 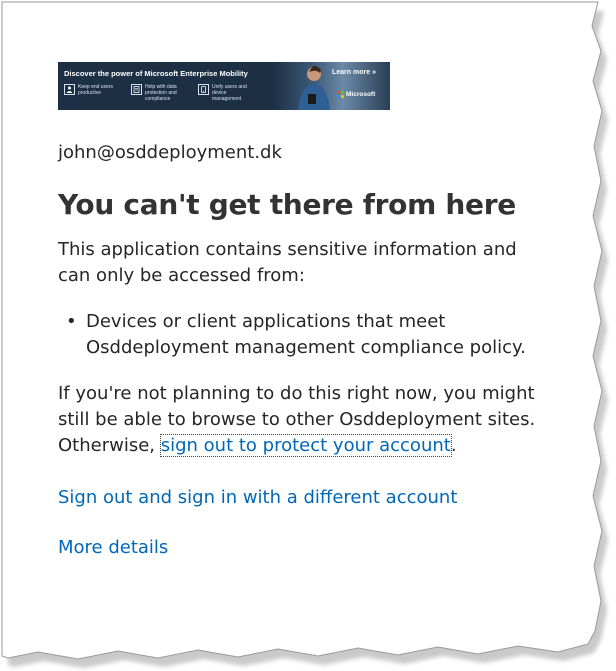 I want to click on feature-label: Unify users and device management, so click(x=229, y=93).